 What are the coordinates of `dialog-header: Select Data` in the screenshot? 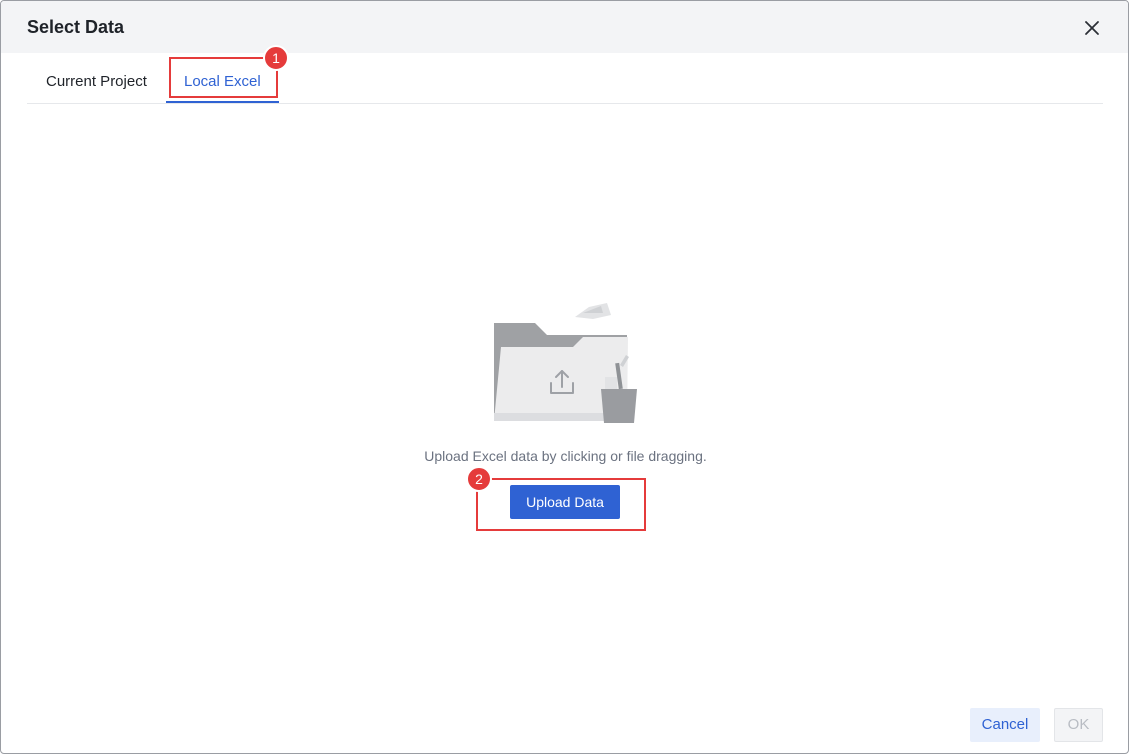 It's located at (564, 27).